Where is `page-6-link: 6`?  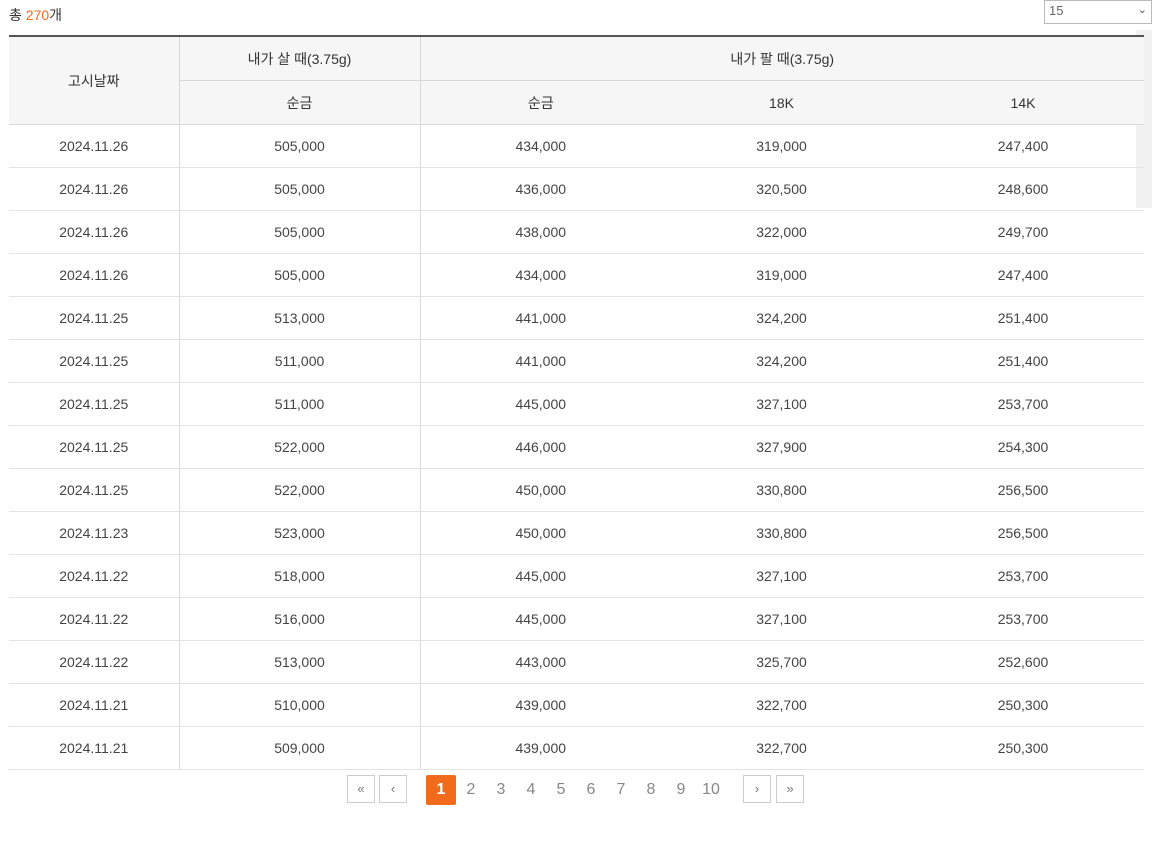 page-6-link: 6 is located at coordinates (591, 790).